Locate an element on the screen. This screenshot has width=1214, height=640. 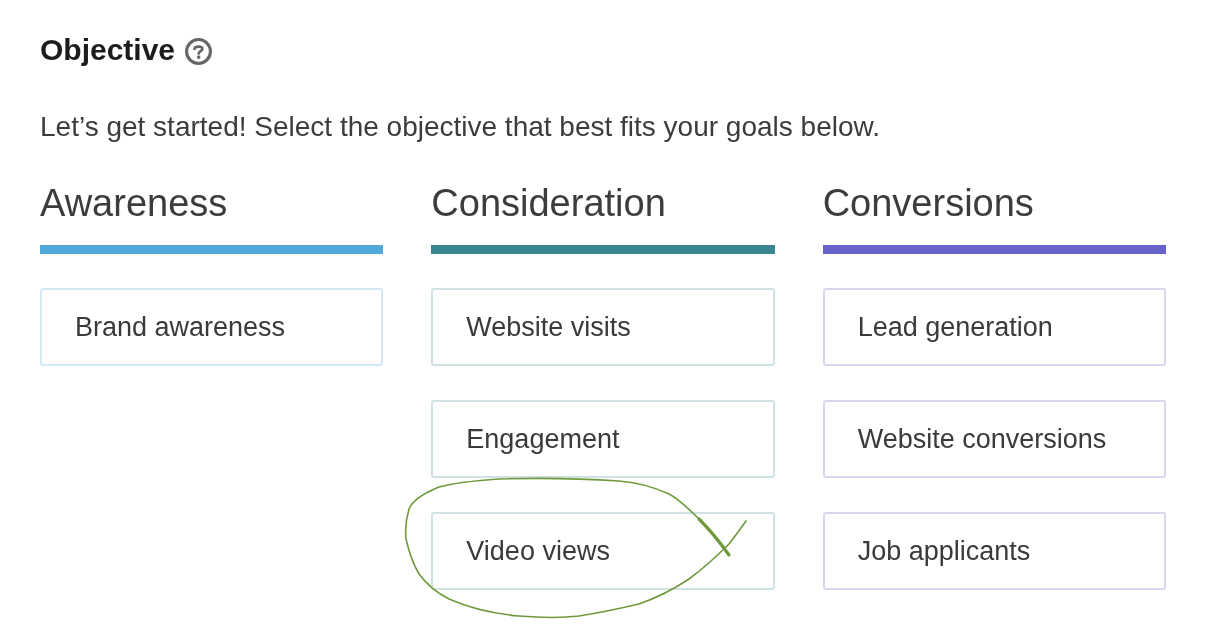
objective-option: Lead generation is located at coordinates (994, 327).